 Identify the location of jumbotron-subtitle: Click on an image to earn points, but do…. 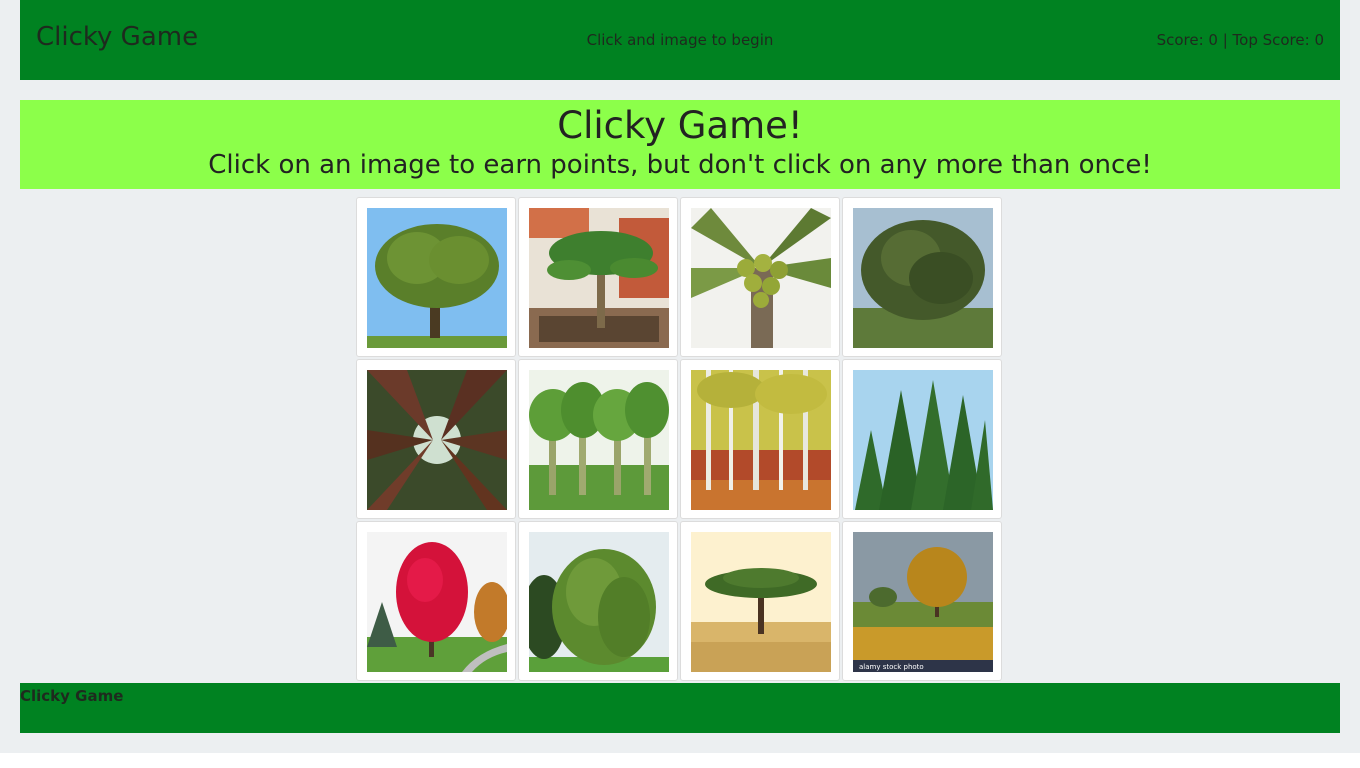
(680, 165).